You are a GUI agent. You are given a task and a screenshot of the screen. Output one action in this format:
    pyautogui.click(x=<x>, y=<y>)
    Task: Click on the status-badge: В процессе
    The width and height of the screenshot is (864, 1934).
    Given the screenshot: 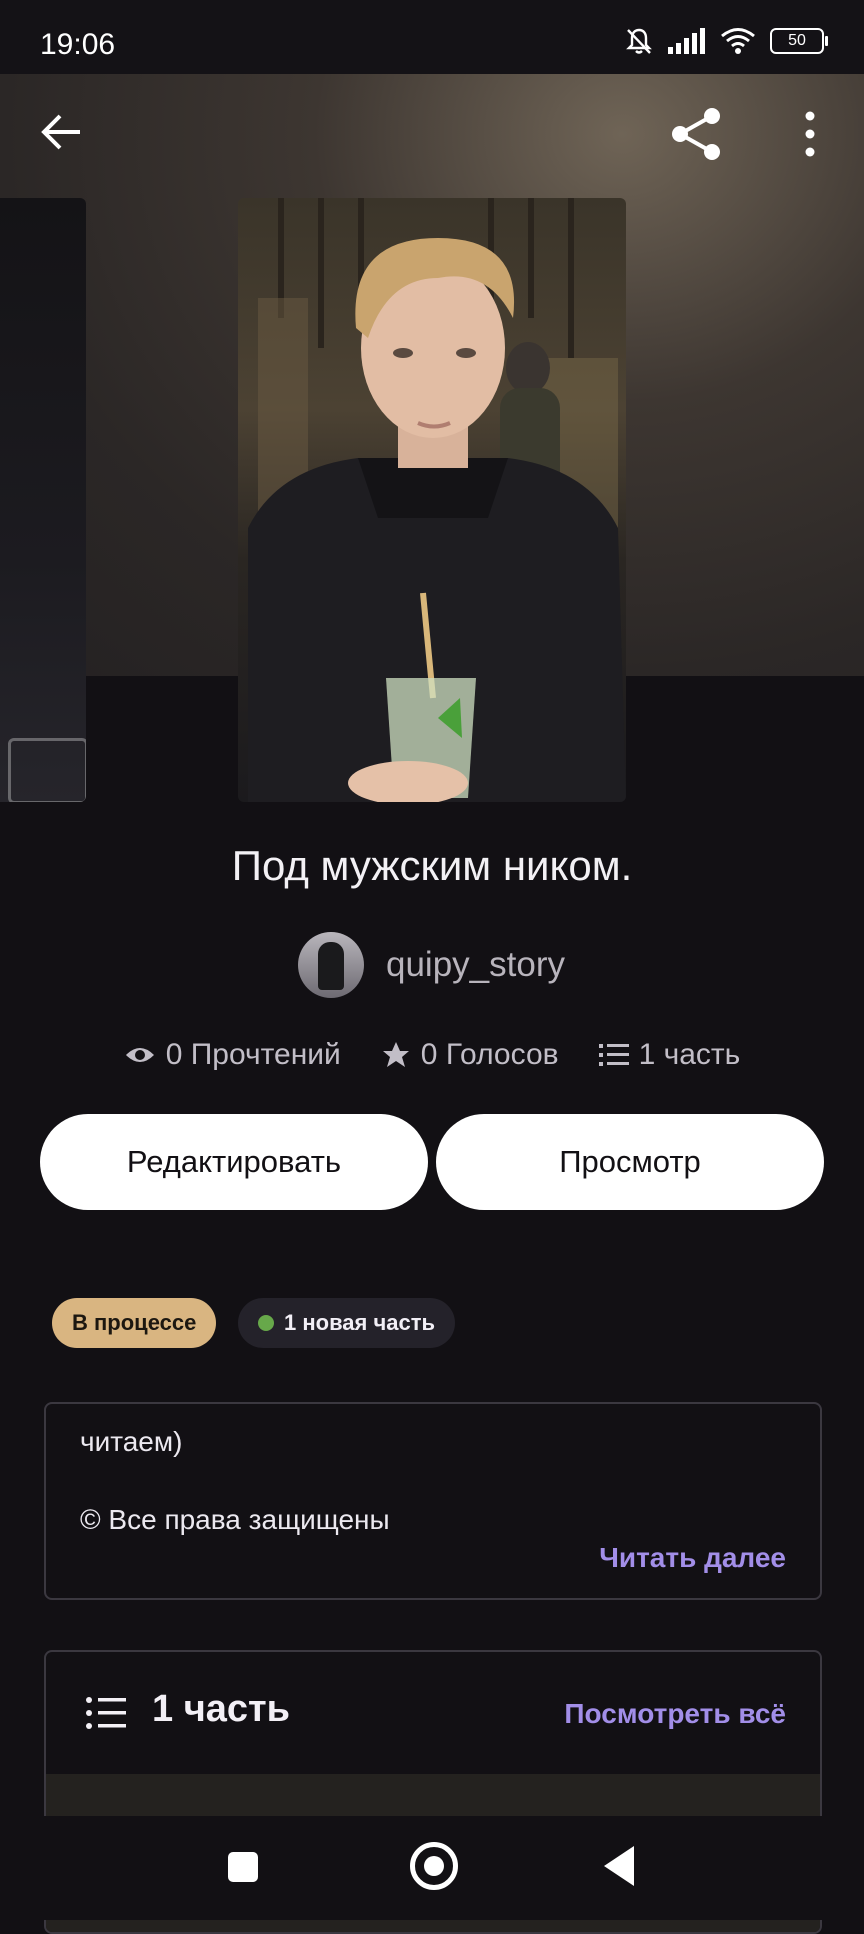 What is the action you would take?
    pyautogui.click(x=134, y=1323)
    